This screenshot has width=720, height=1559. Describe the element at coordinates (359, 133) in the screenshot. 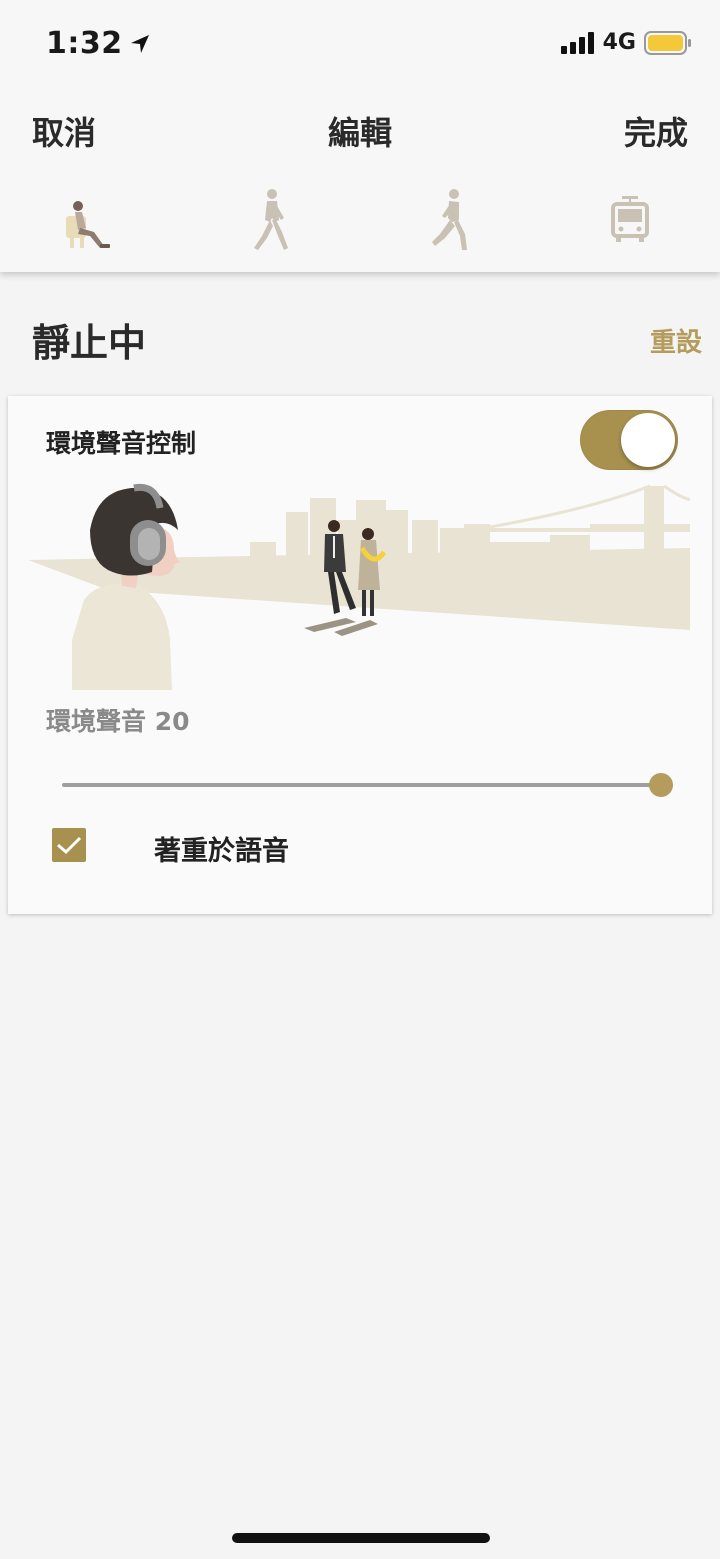

I see `page-title: 編輯` at that location.